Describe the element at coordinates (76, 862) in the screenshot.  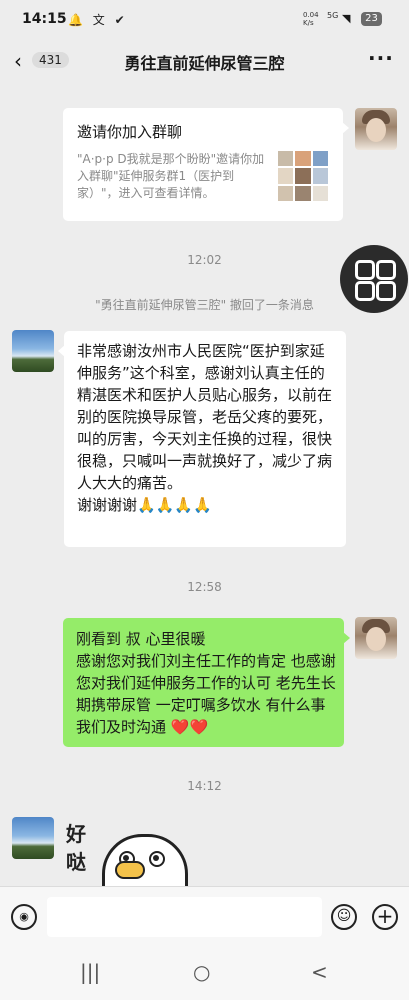
I see `sticker-text: 哒` at that location.